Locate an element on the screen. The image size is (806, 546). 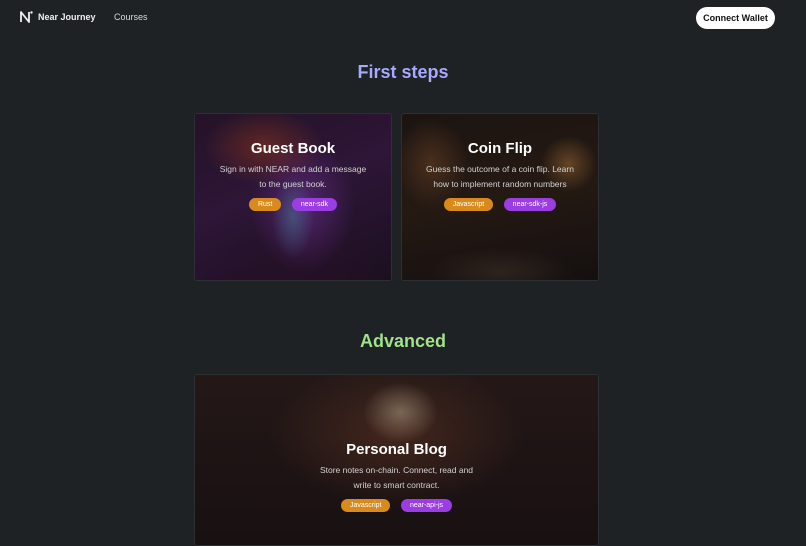
card-title: Personal Blog is located at coordinates (396, 449).